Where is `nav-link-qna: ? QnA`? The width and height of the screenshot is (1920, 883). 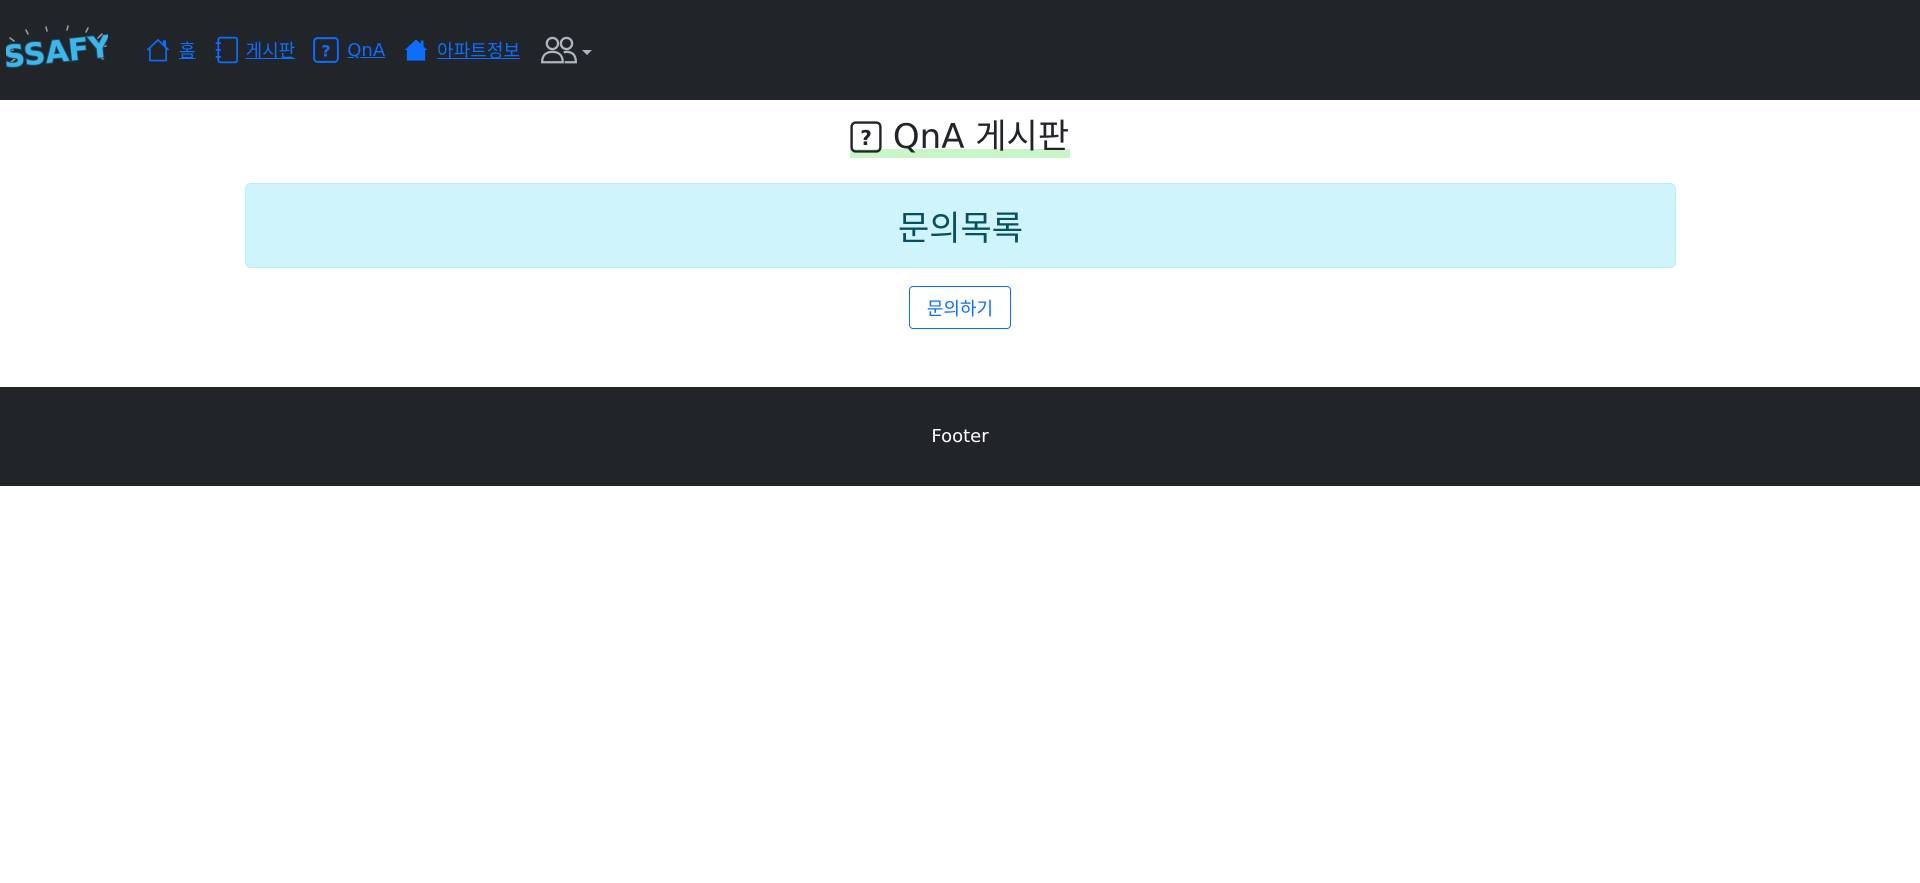
nav-link-qna: ? QnA is located at coordinates (349, 50).